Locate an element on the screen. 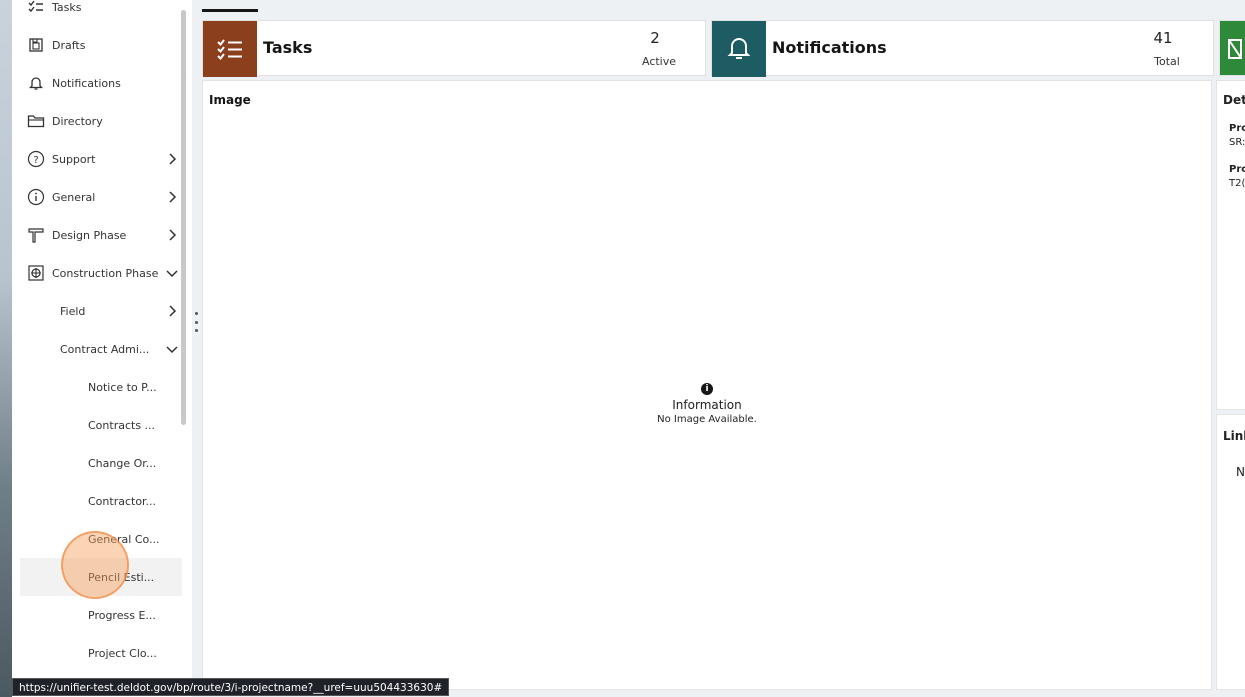 The image size is (1245, 697). folder-icon is located at coordinates (36, 121).